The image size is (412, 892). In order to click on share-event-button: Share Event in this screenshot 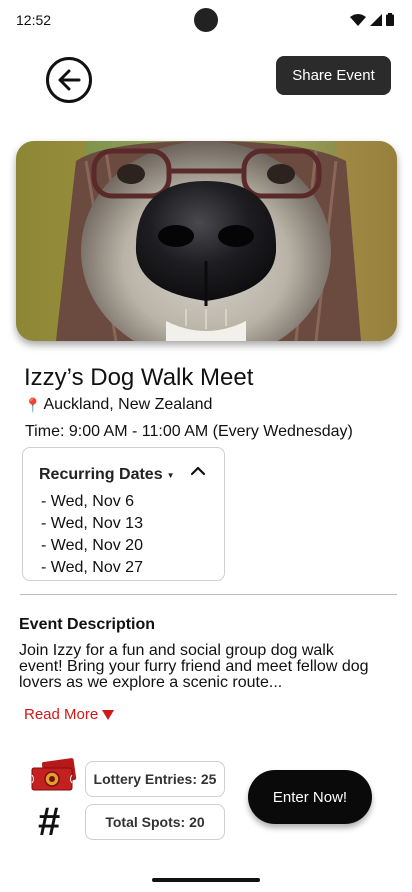, I will do `click(333, 75)`.